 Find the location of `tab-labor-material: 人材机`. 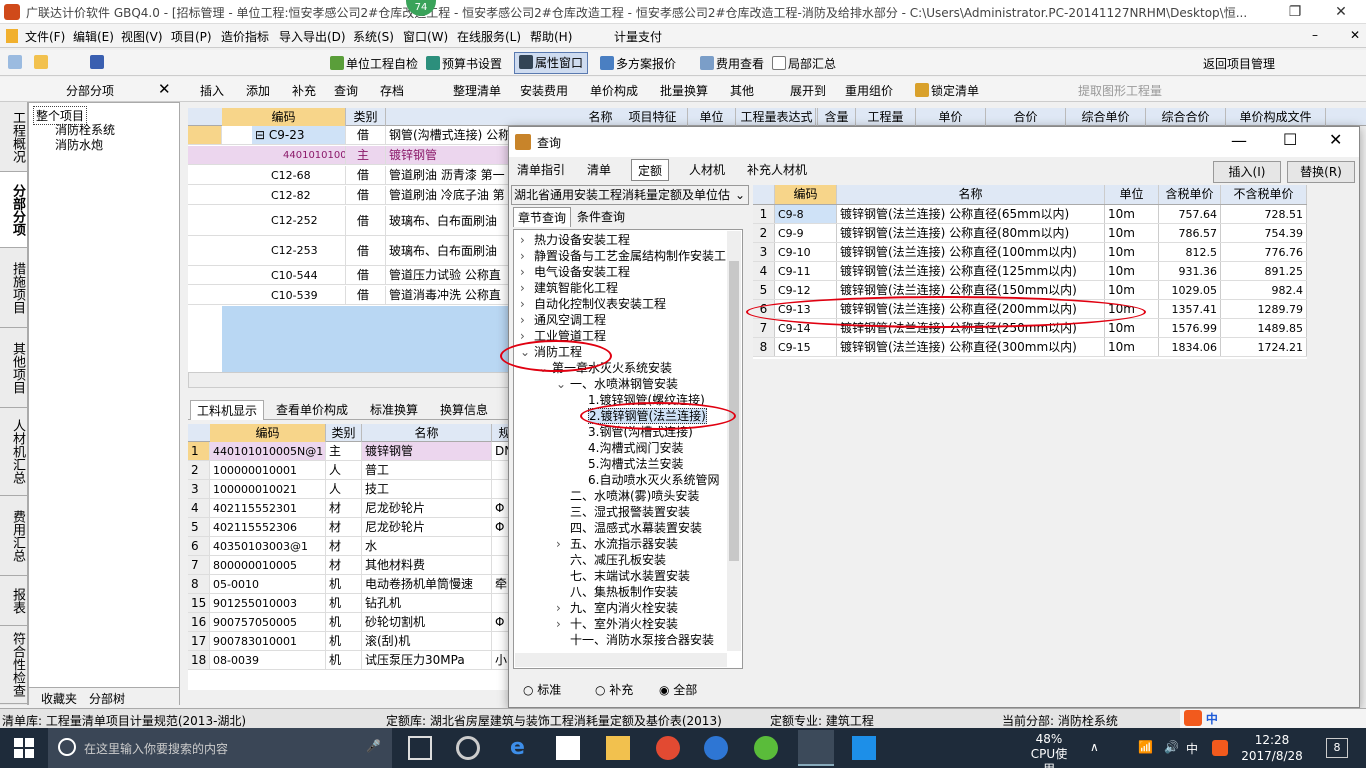

tab-labor-material: 人材机 is located at coordinates (707, 170).